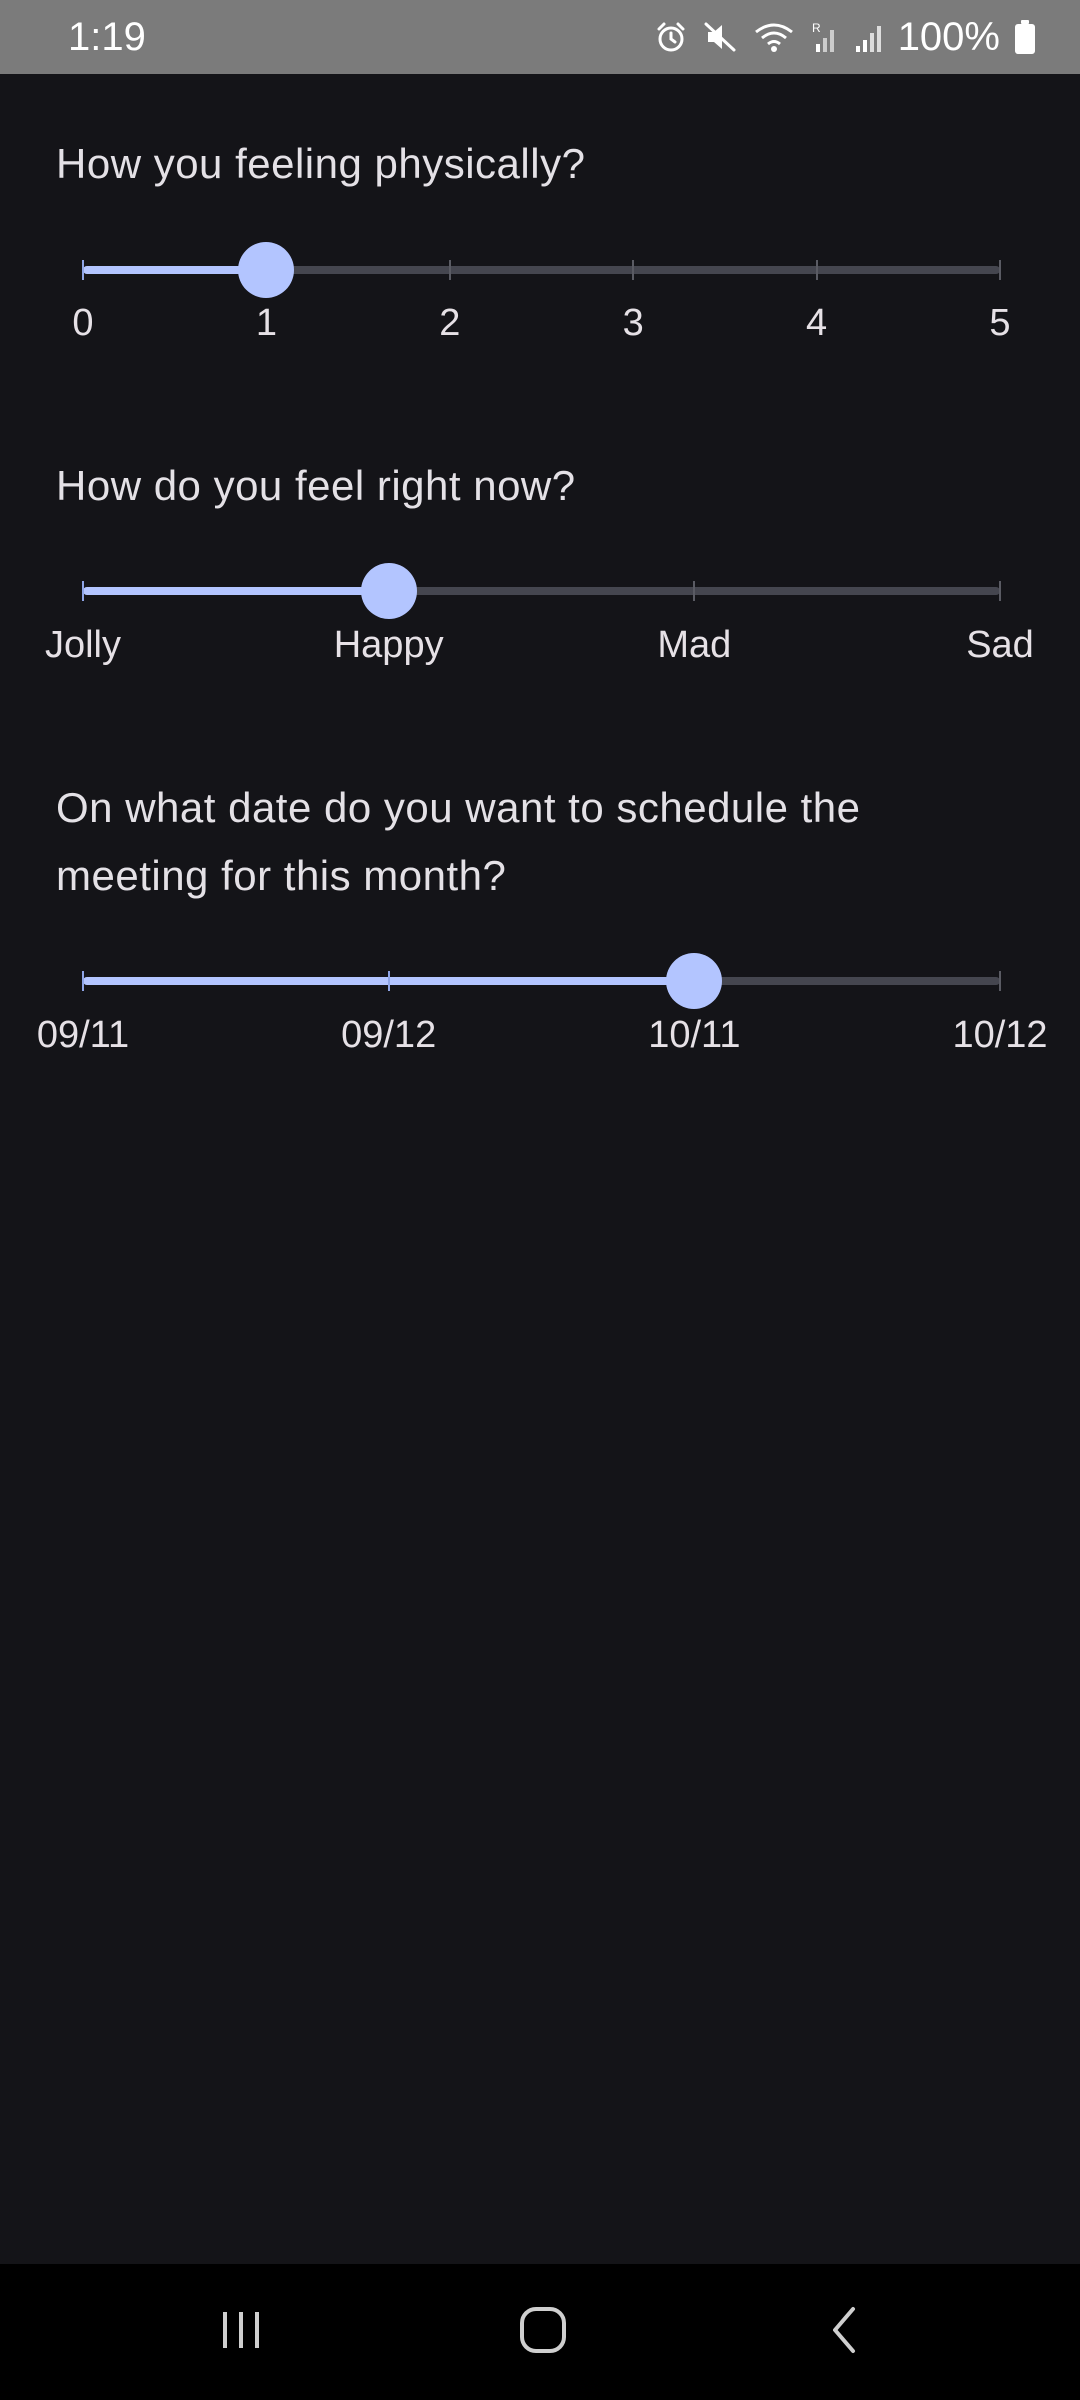 This screenshot has width=1080, height=2400. I want to click on tick-label: 10/11, so click(694, 1035).